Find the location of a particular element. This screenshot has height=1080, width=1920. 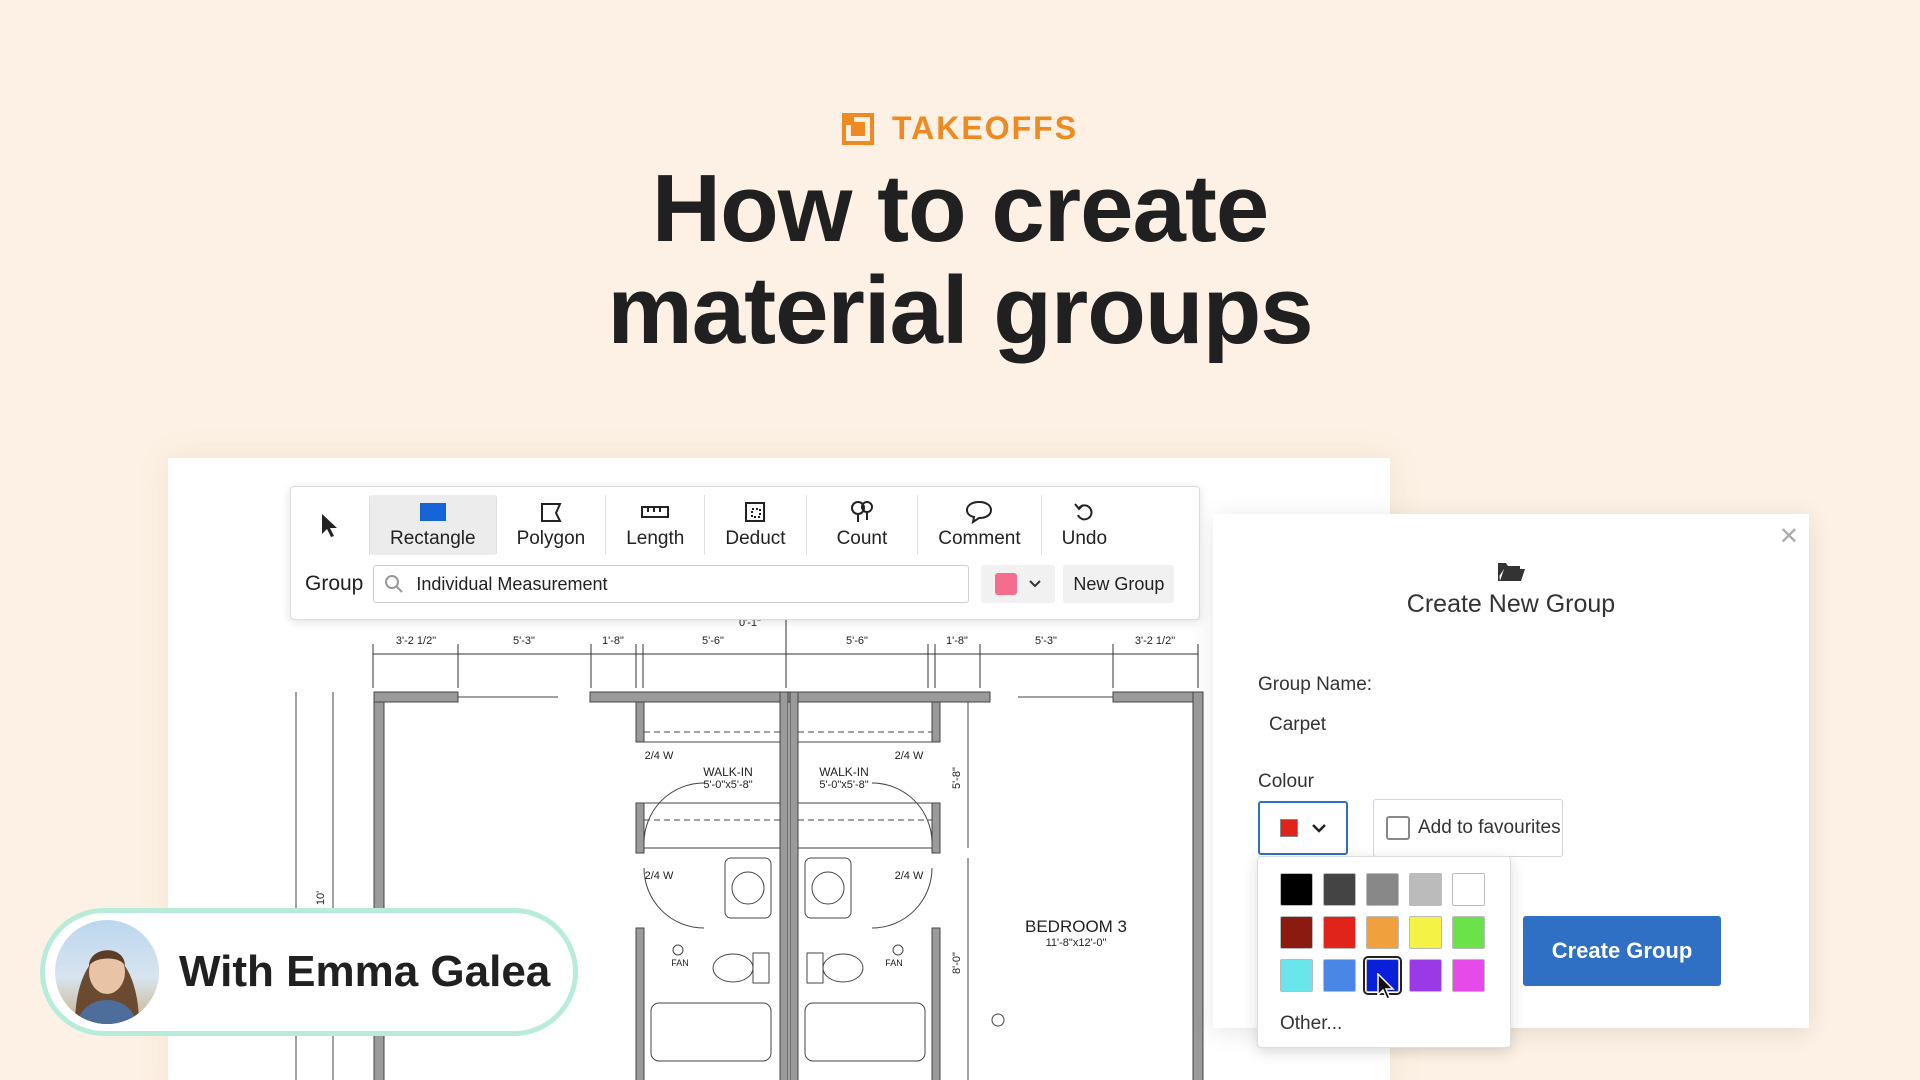

dialog-title: Create New Group is located at coordinates (1511, 604).